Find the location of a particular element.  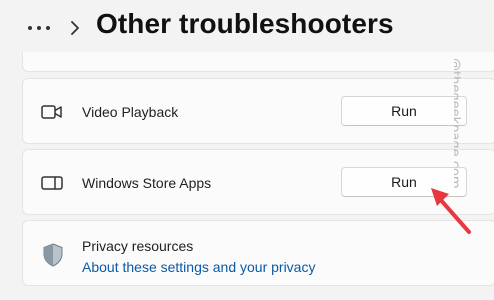

previous-card-bottom is located at coordinates (258, 62).